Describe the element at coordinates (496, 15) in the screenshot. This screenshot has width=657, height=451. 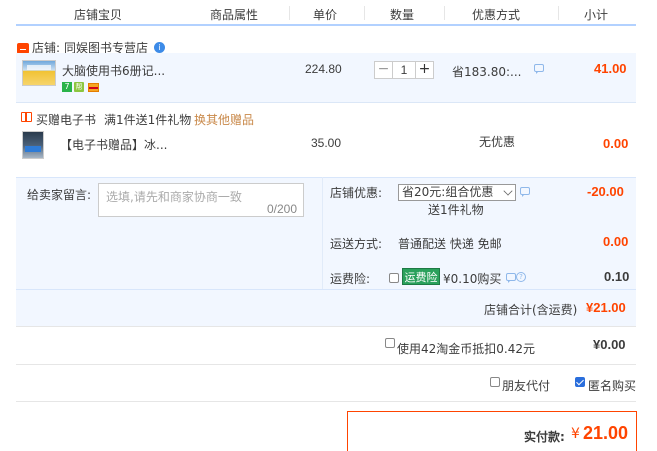
I see `header-discount-method: 优惠方式` at that location.